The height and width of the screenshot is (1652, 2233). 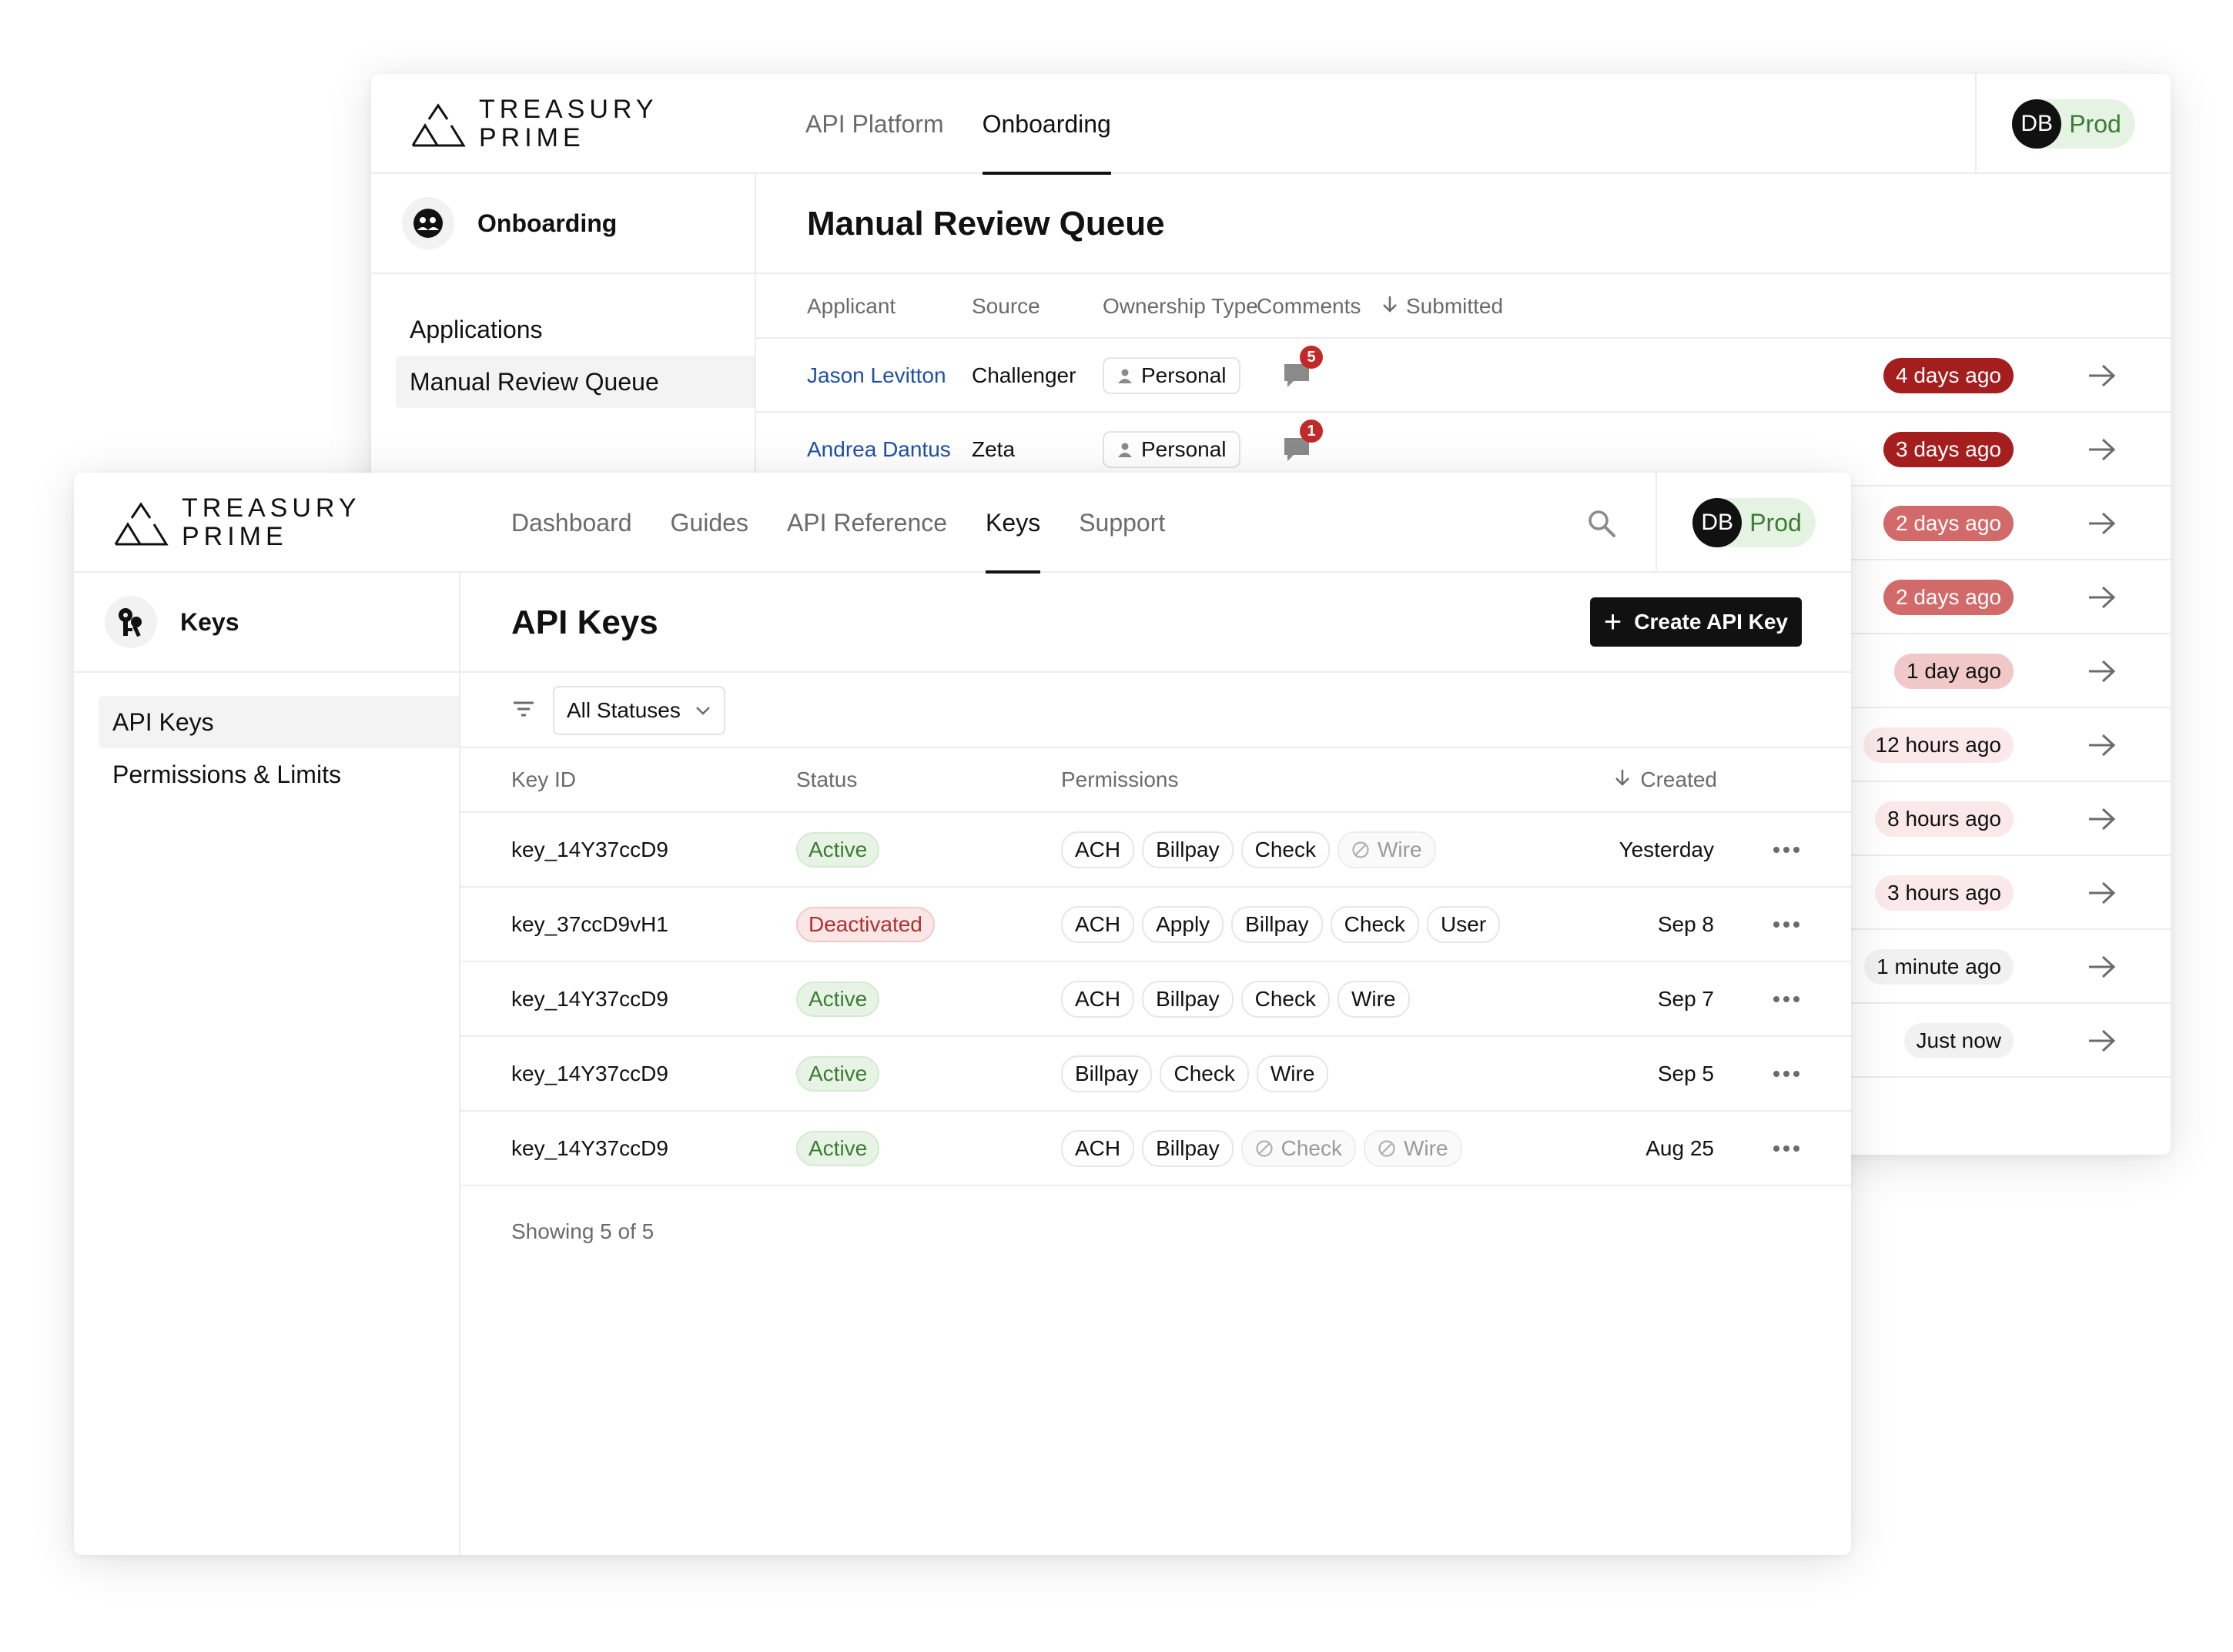 What do you see at coordinates (1122, 523) in the screenshot?
I see `tab-support: Support` at bounding box center [1122, 523].